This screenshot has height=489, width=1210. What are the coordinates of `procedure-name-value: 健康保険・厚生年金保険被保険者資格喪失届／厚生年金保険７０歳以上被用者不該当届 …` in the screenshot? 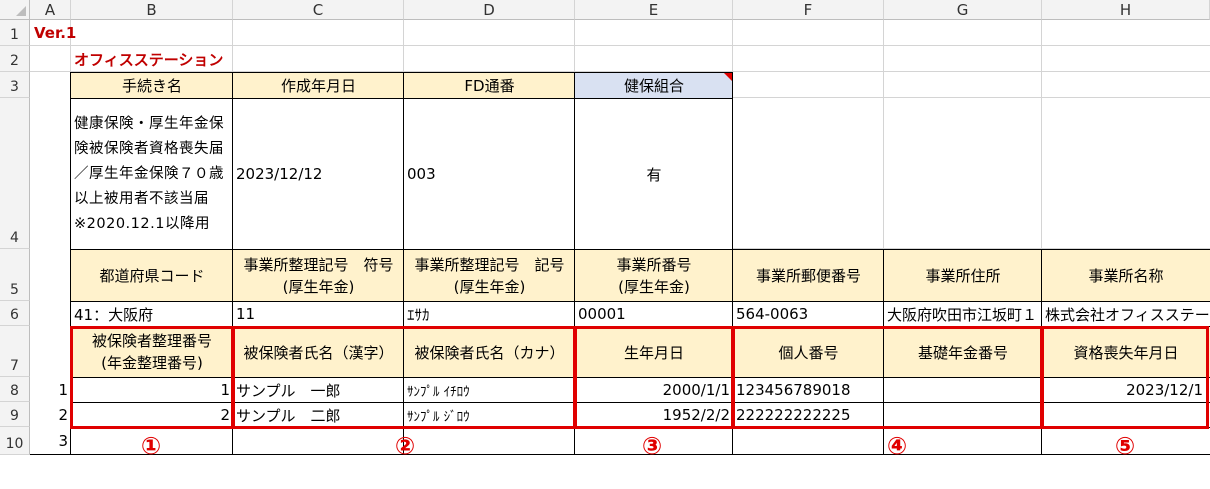 It's located at (152, 174).